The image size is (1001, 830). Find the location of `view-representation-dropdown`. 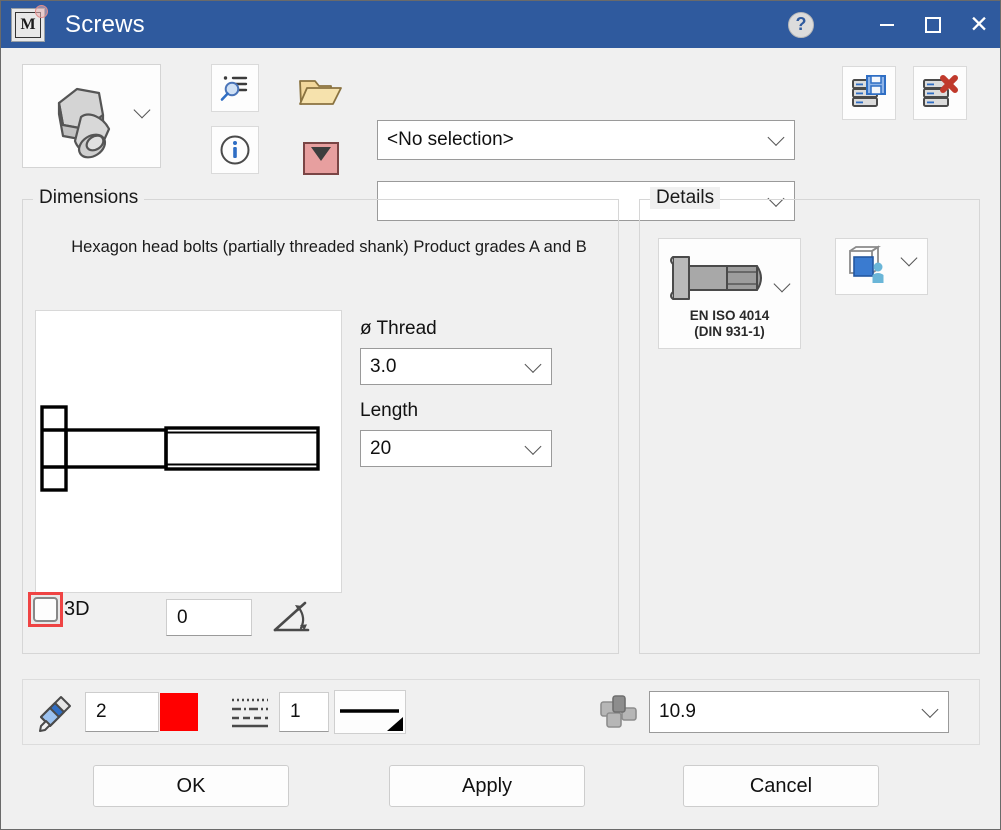

view-representation-dropdown is located at coordinates (881, 266).